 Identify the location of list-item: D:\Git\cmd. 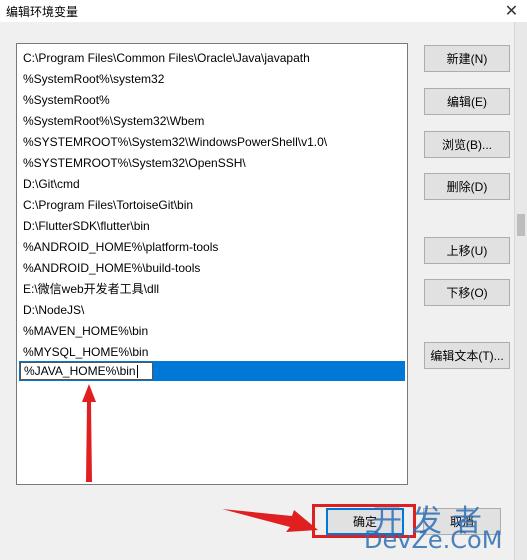
(51, 184).